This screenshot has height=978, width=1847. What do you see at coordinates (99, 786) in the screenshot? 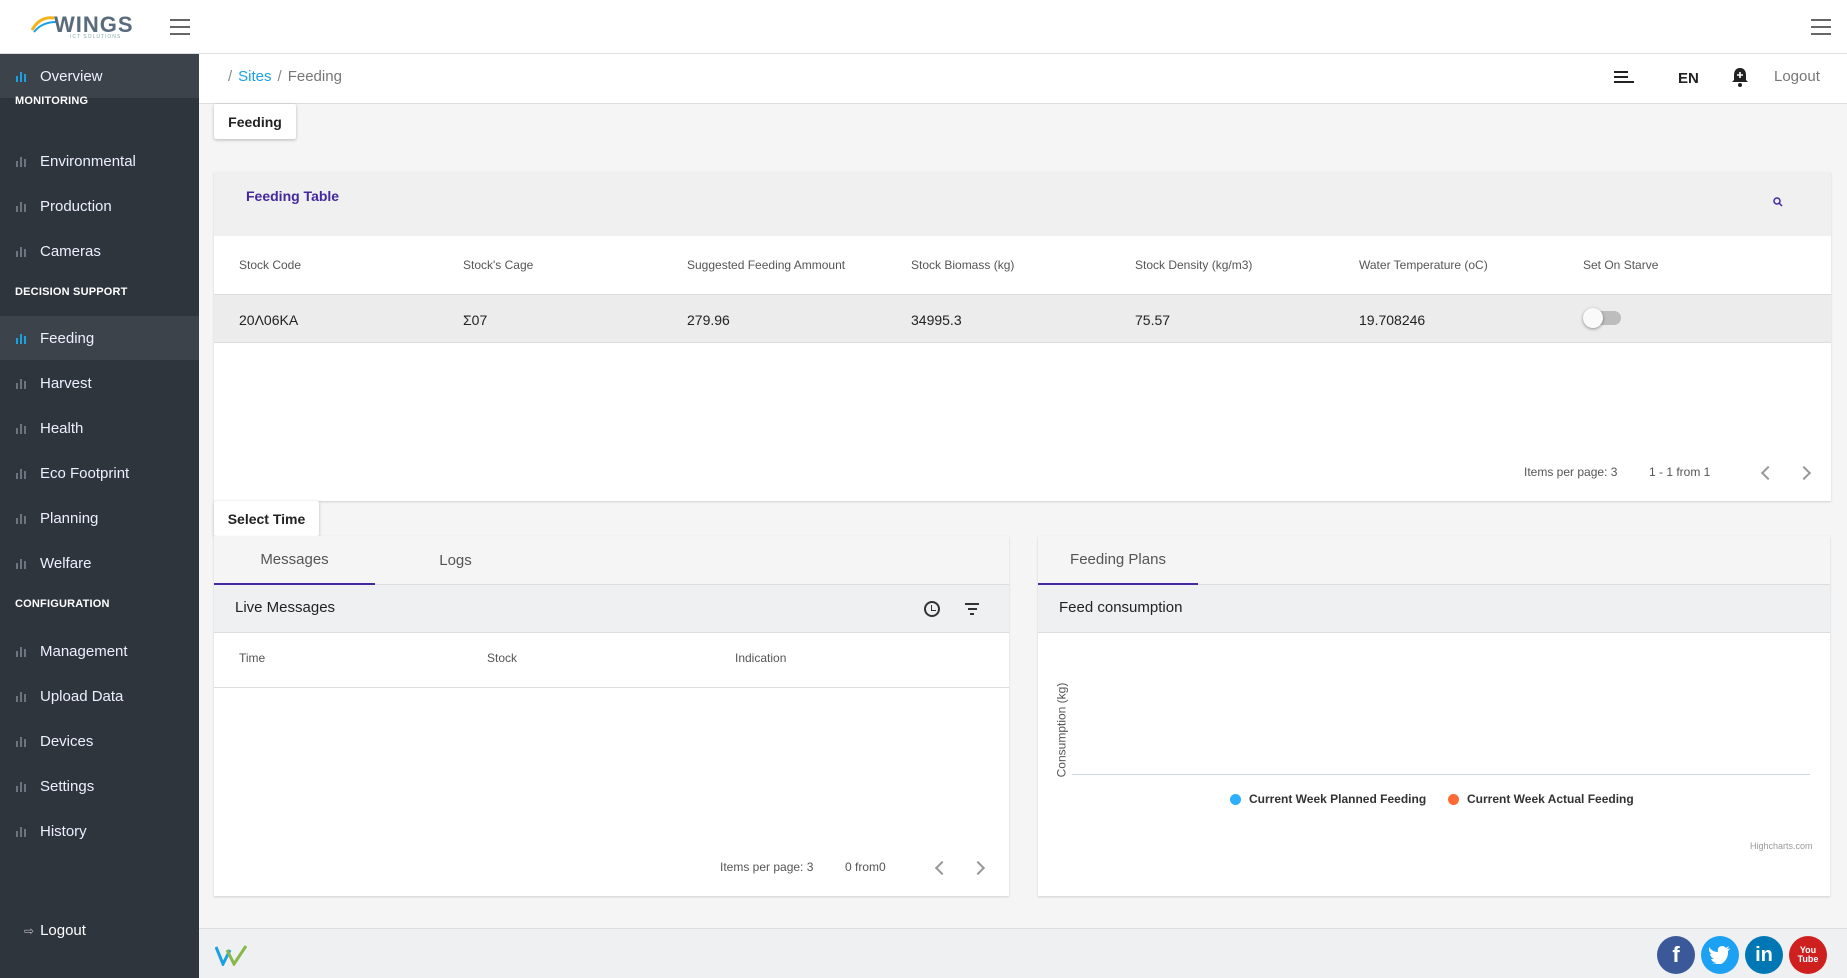
I see `sidebar-item-settings: Settings` at bounding box center [99, 786].